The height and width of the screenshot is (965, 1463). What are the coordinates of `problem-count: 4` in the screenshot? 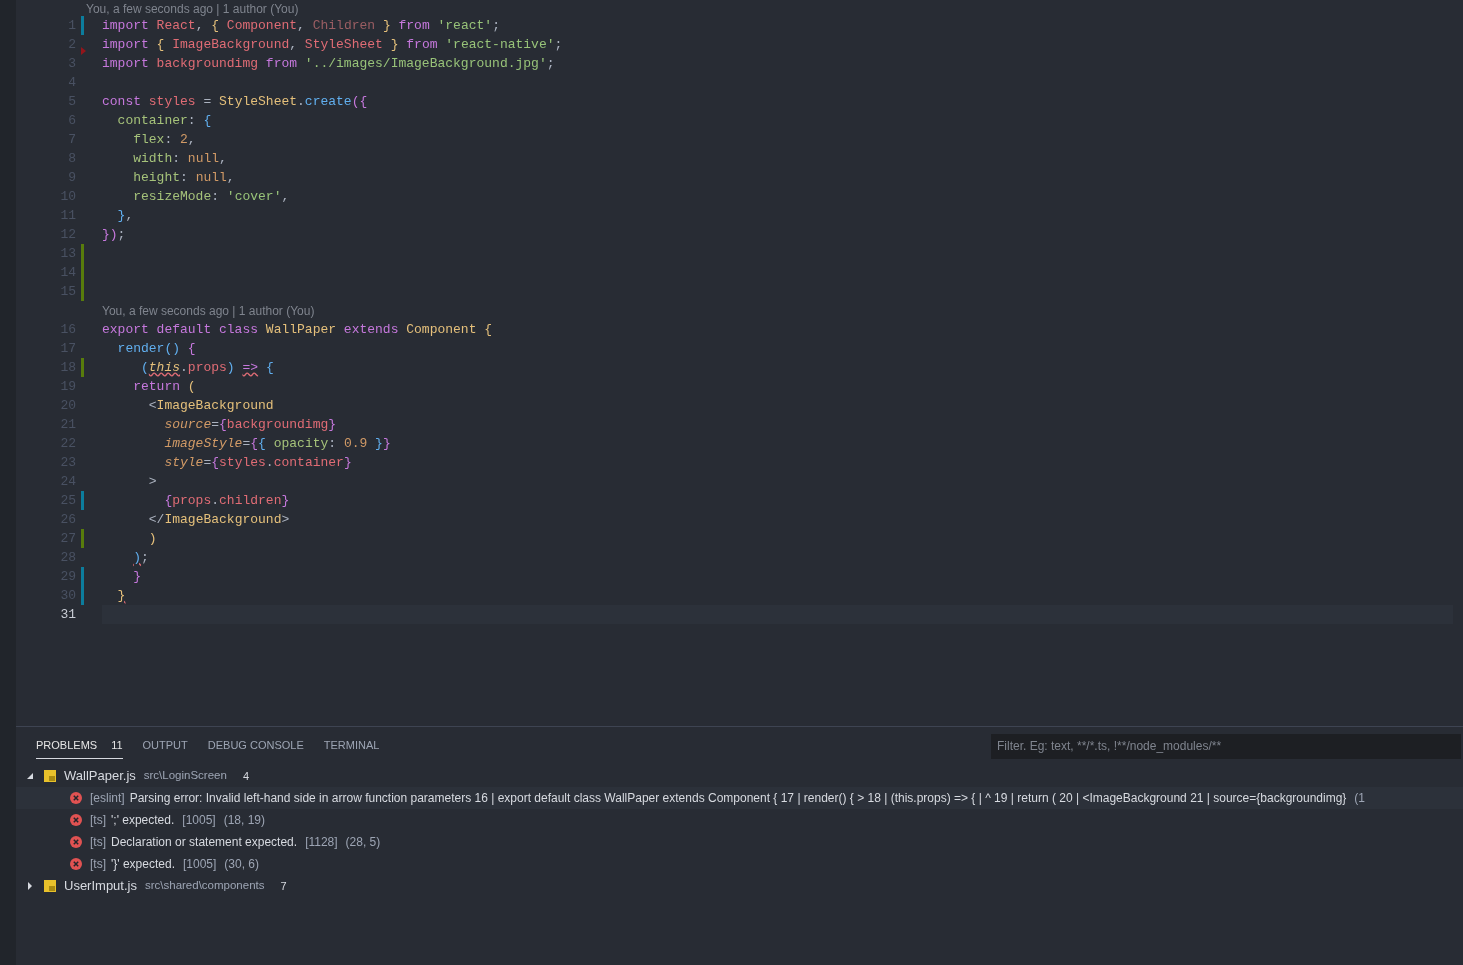 It's located at (245, 776).